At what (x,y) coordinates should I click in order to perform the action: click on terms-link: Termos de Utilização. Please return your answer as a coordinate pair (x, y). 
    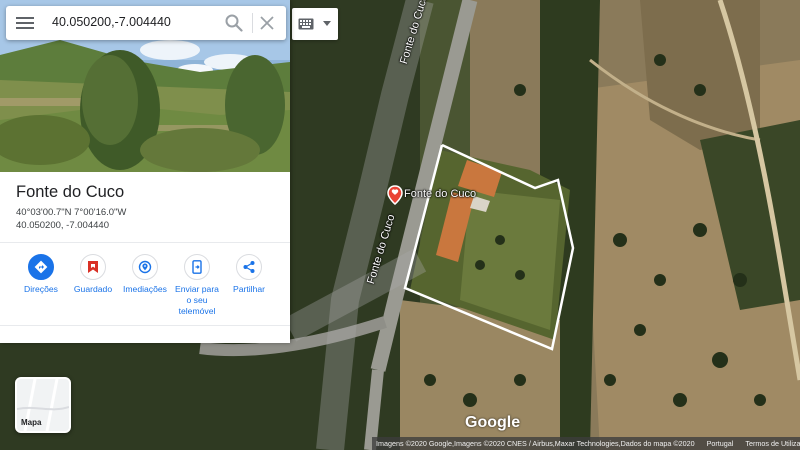
    Looking at the image, I should click on (772, 443).